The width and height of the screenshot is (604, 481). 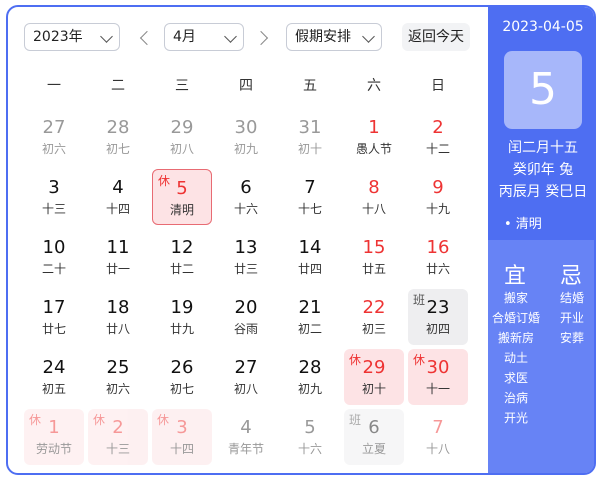 I want to click on month-select: 4月, so click(x=204, y=37).